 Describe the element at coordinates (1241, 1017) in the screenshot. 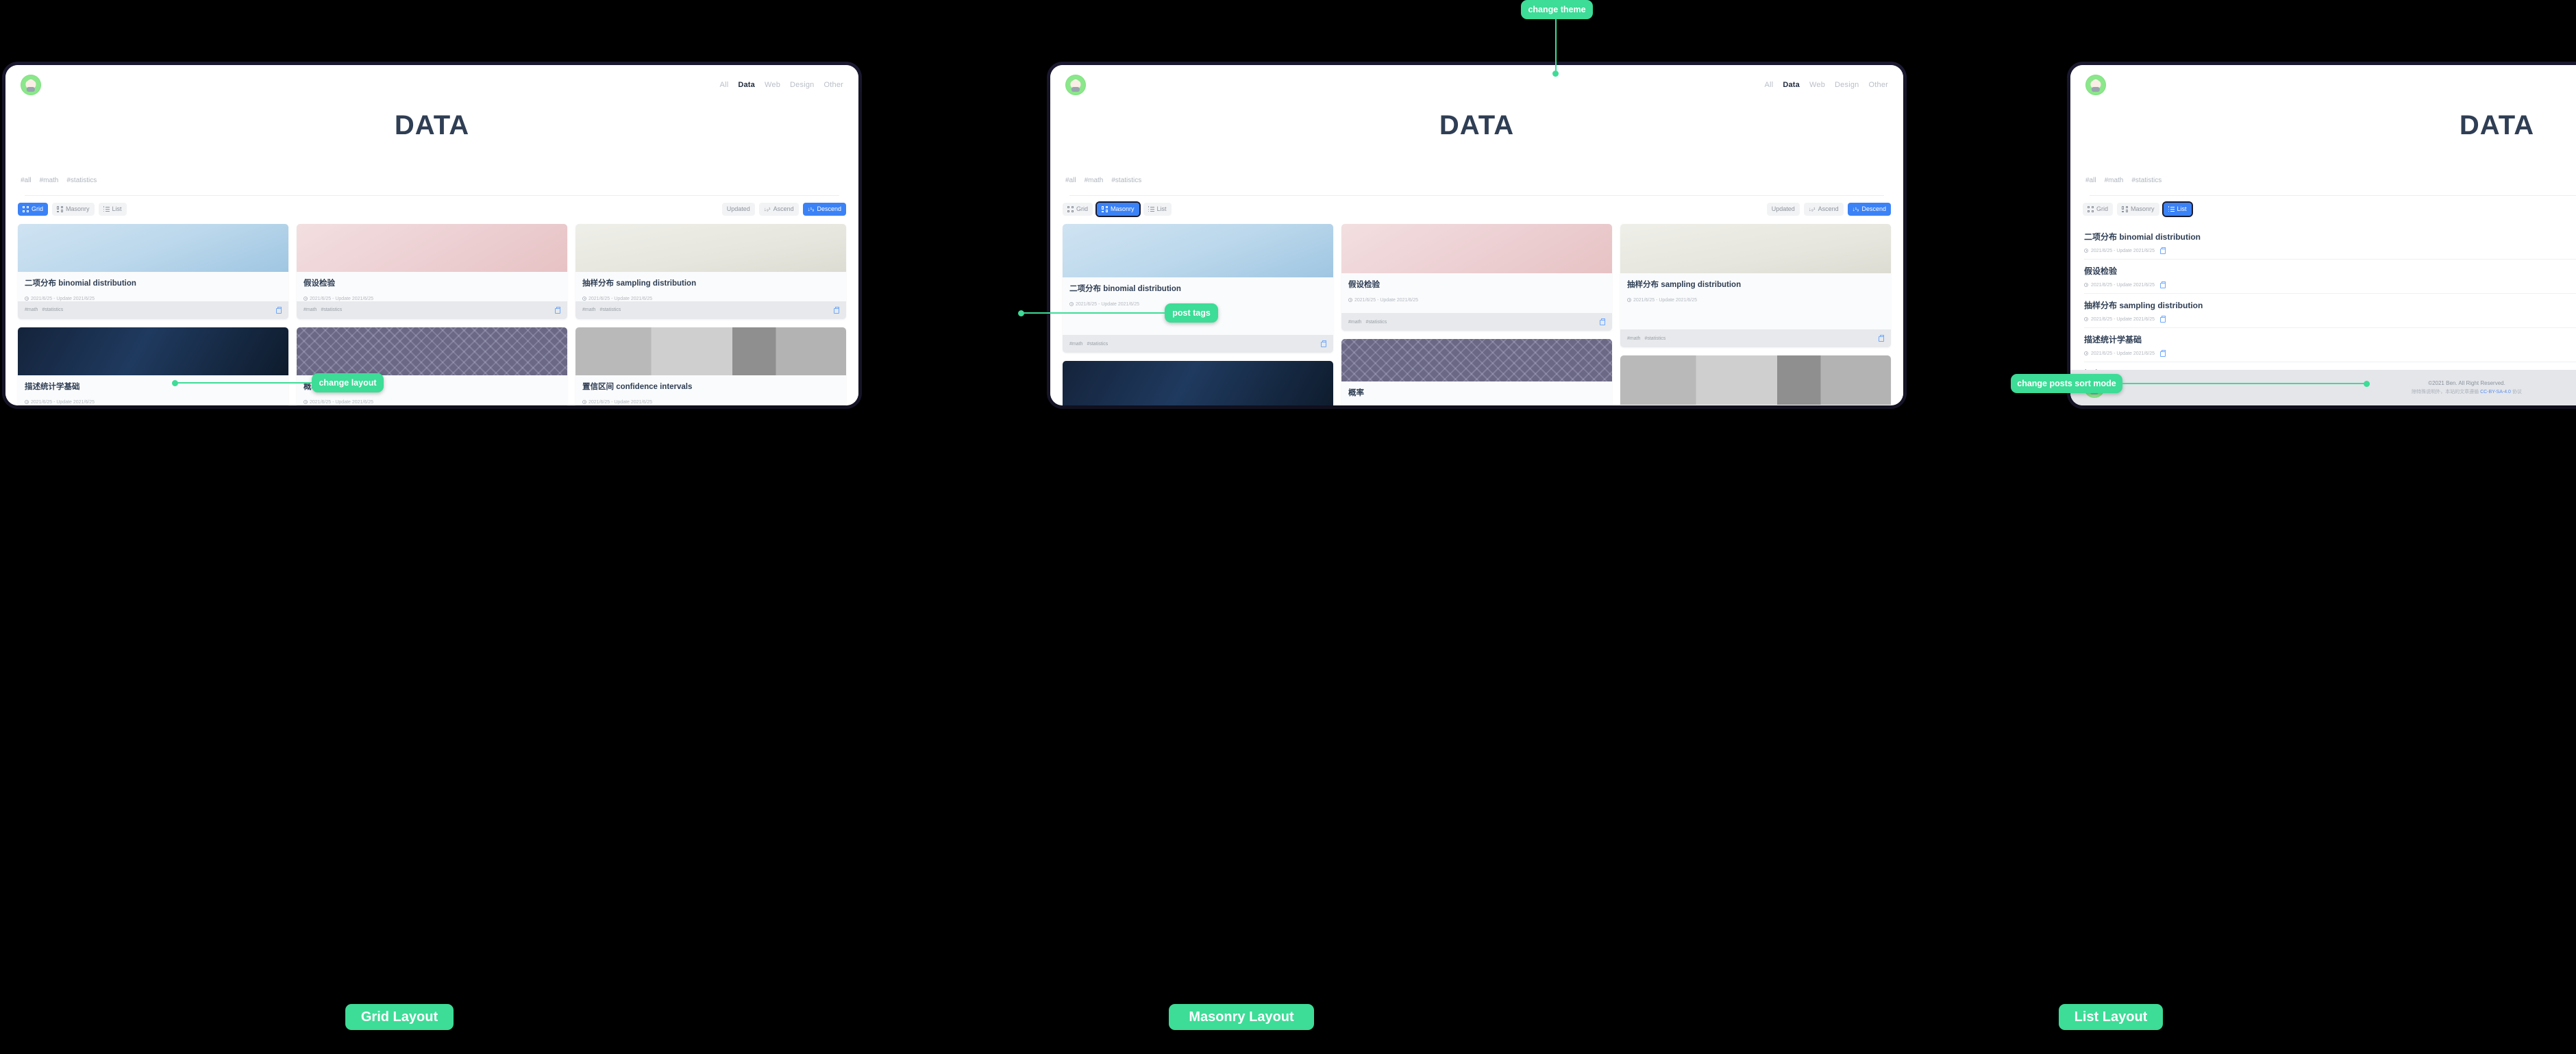

I see `panel-label-masonry: Masonry Layout` at that location.